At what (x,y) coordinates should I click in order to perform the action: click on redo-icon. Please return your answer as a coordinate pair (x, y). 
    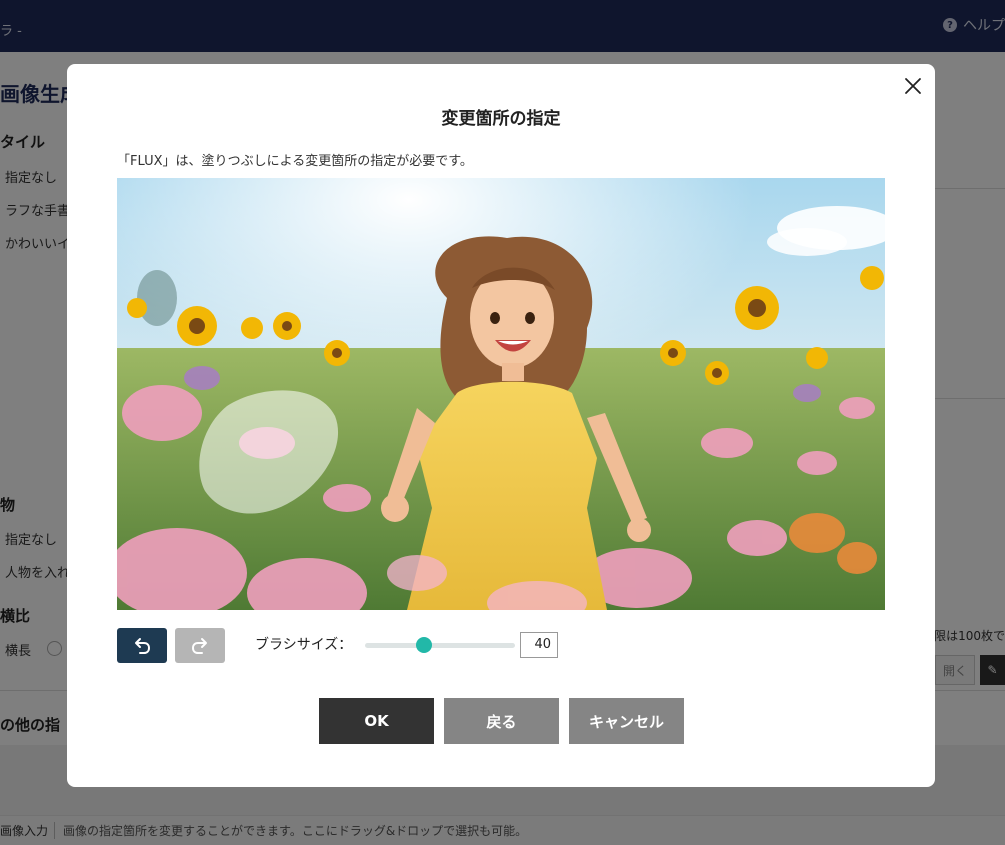
    Looking at the image, I should click on (199, 645).